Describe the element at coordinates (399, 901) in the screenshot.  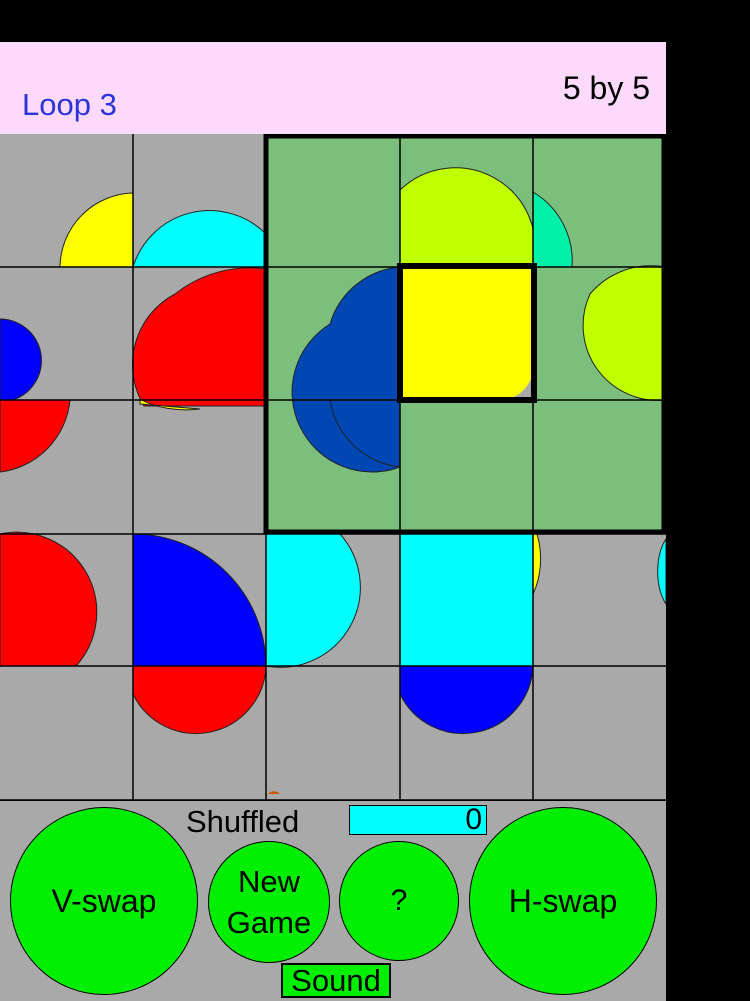
I see `help-button: ?` at that location.